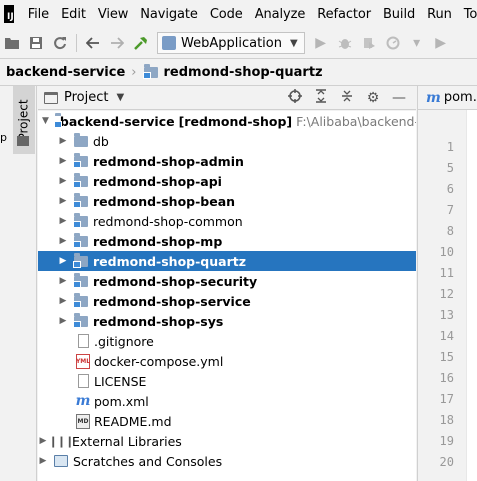 The height and width of the screenshot is (481, 477). Describe the element at coordinates (321, 98) in the screenshot. I see `expand-all-icon` at that location.